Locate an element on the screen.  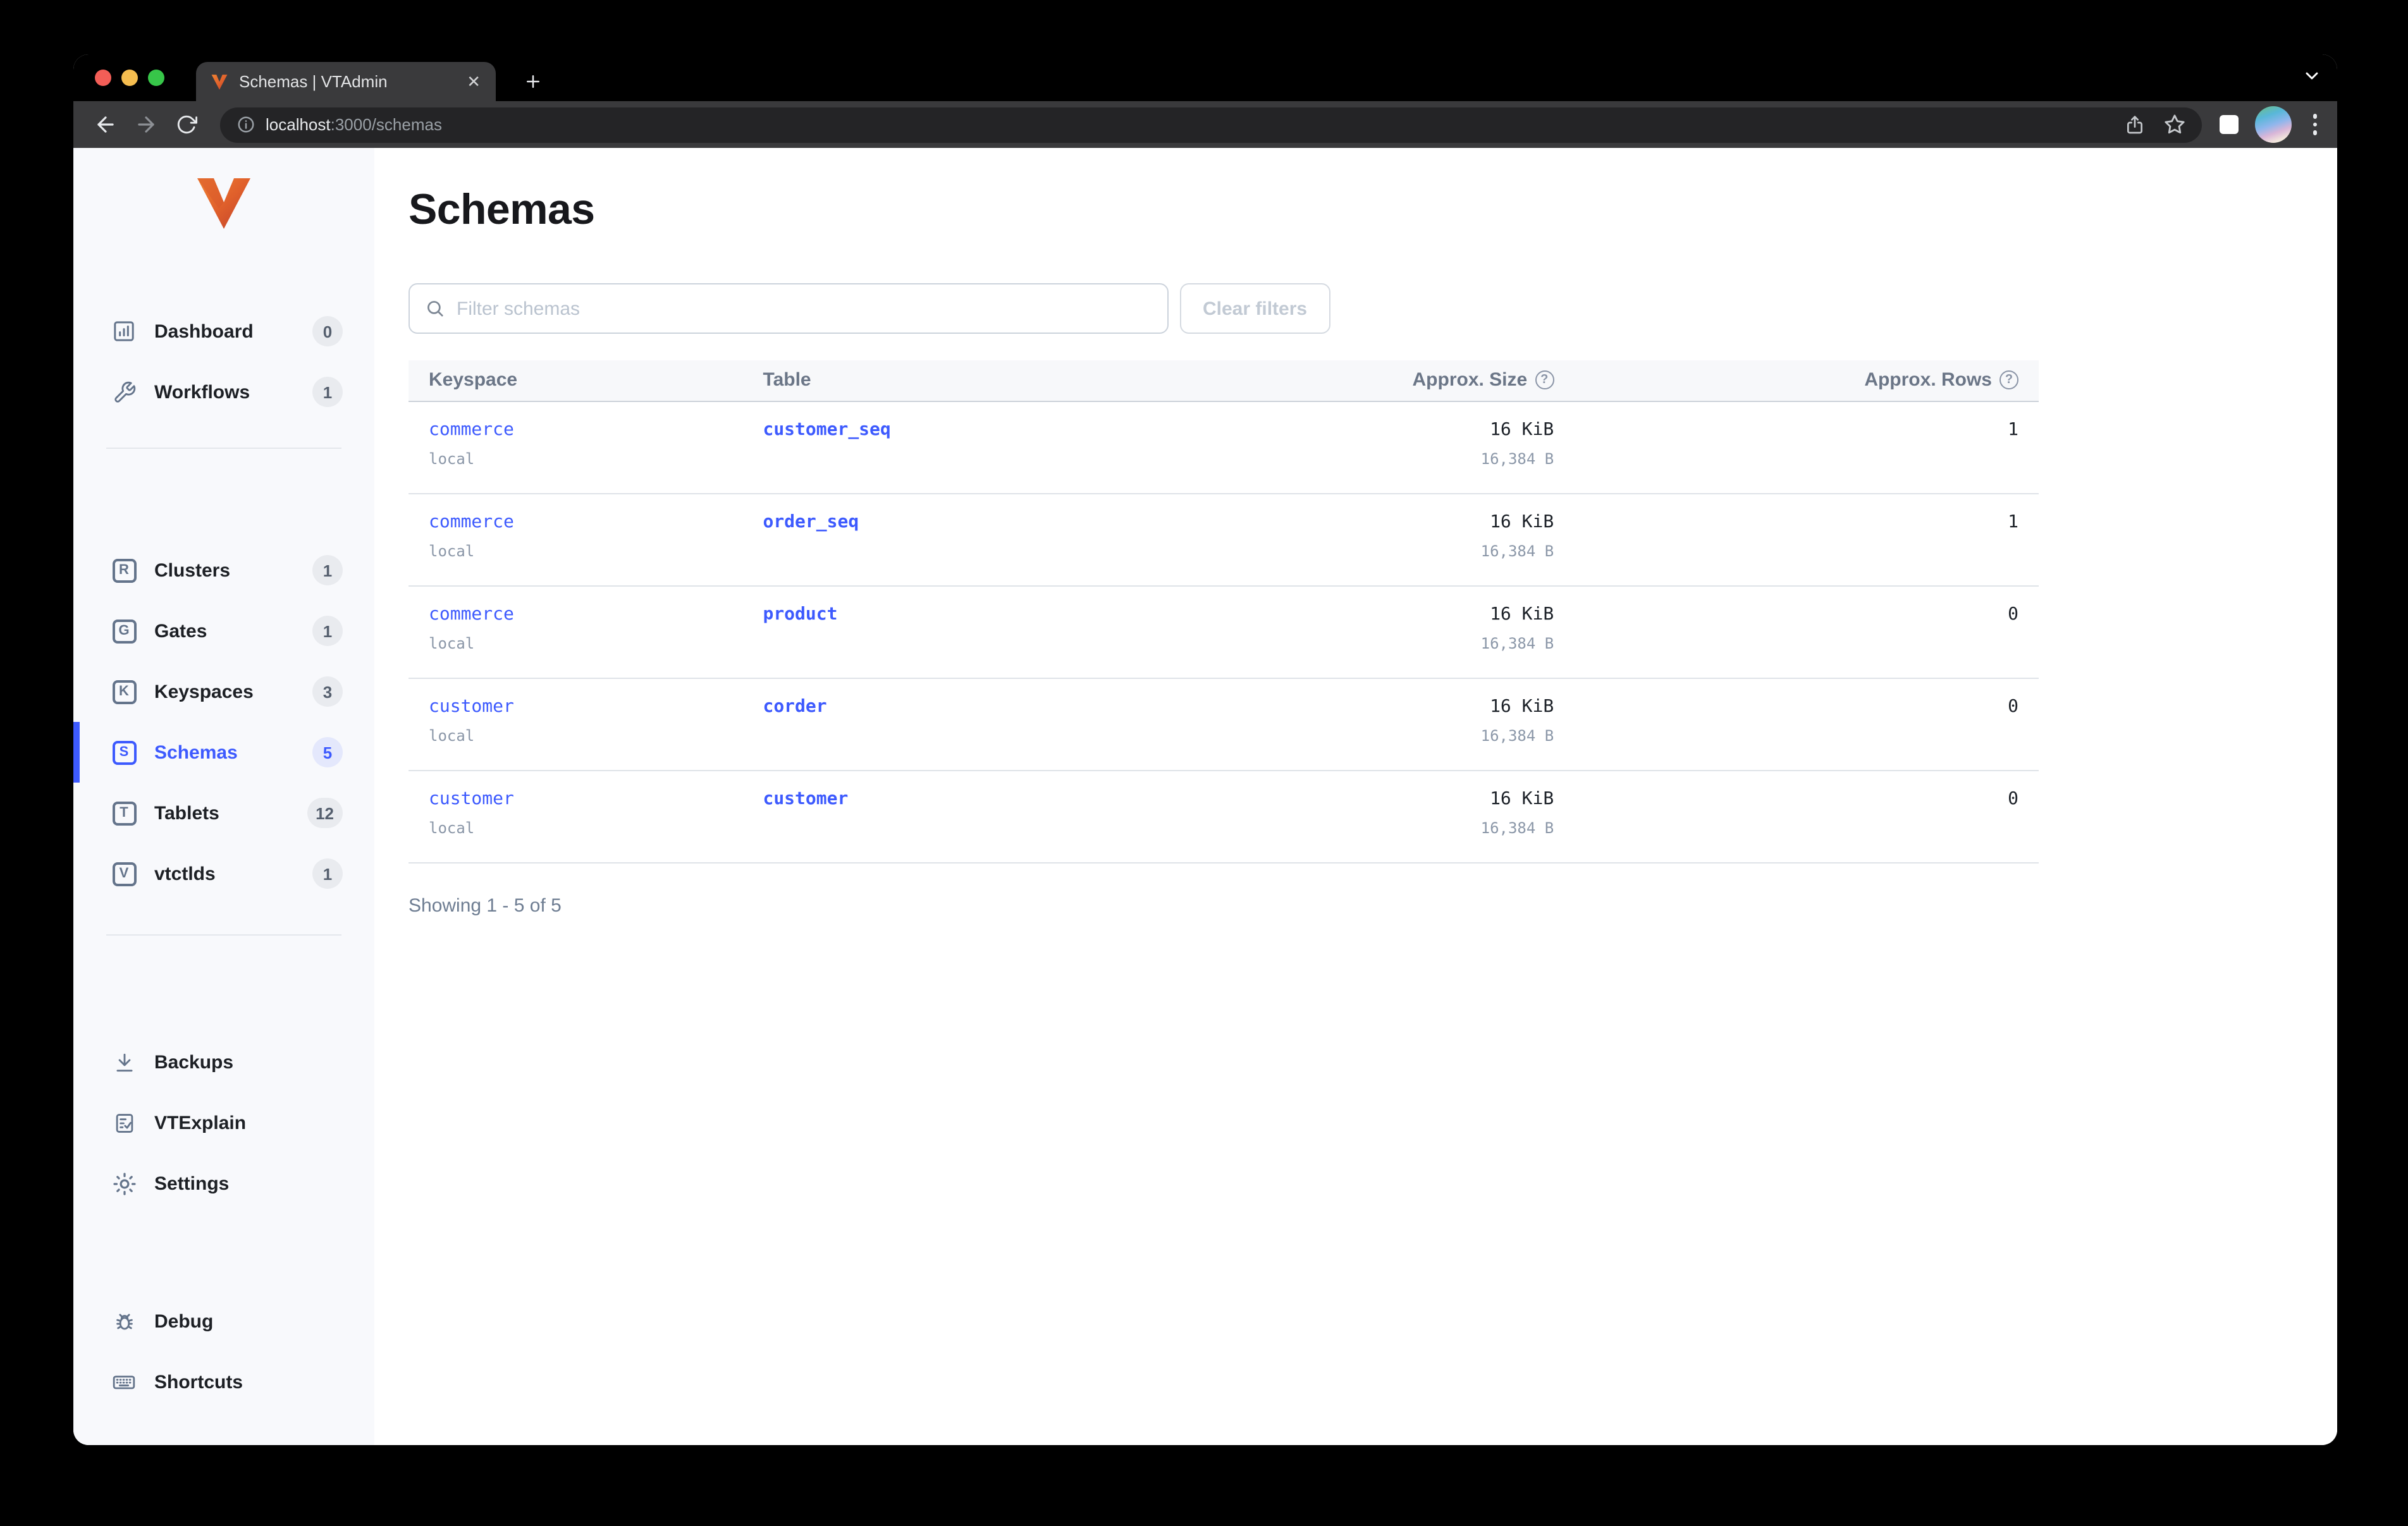
sidebar-item-label: Gates is located at coordinates (180, 631).